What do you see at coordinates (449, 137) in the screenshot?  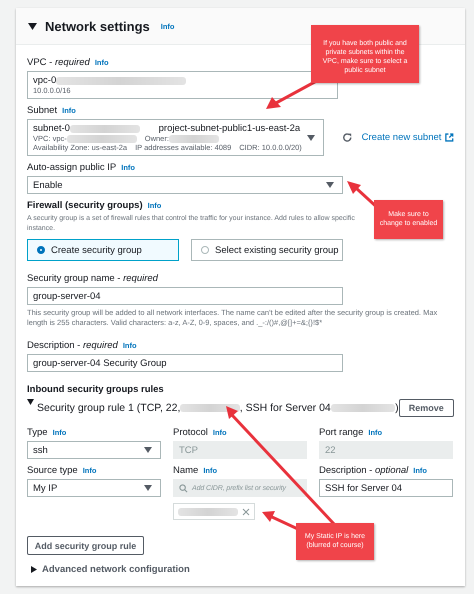 I see `external-link-icon` at bounding box center [449, 137].